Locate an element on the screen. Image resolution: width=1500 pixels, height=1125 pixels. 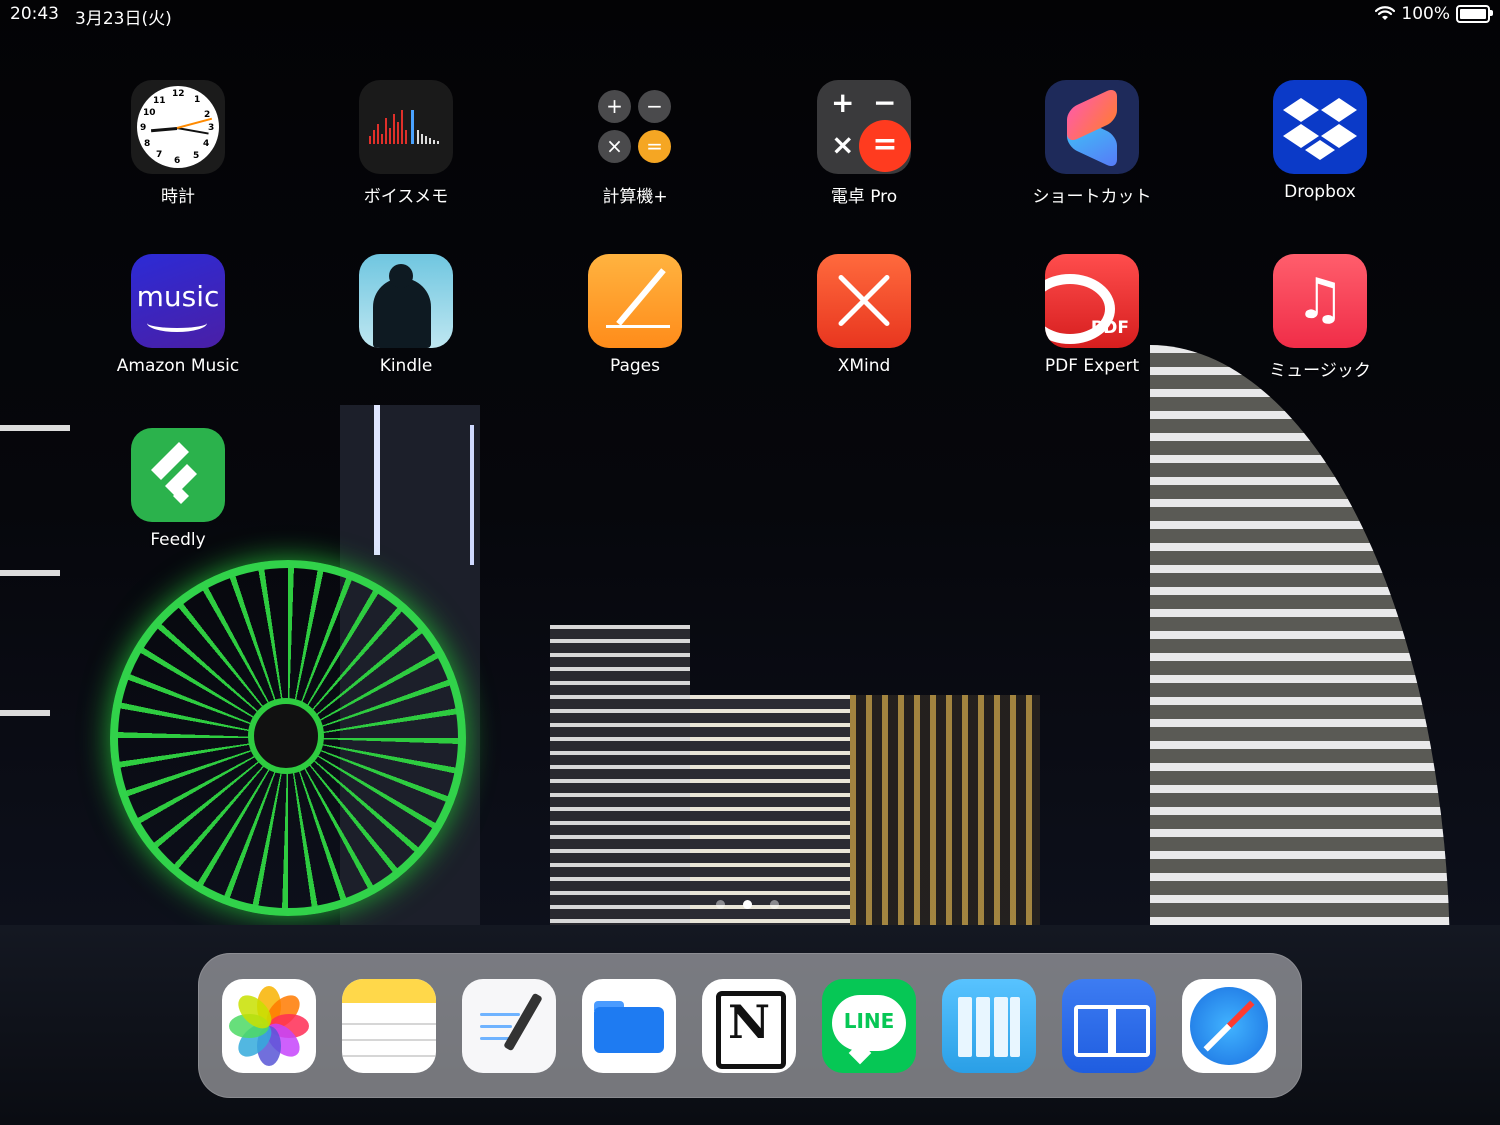
app-music: ♫ ミュージック is located at coordinates (1320, 317).